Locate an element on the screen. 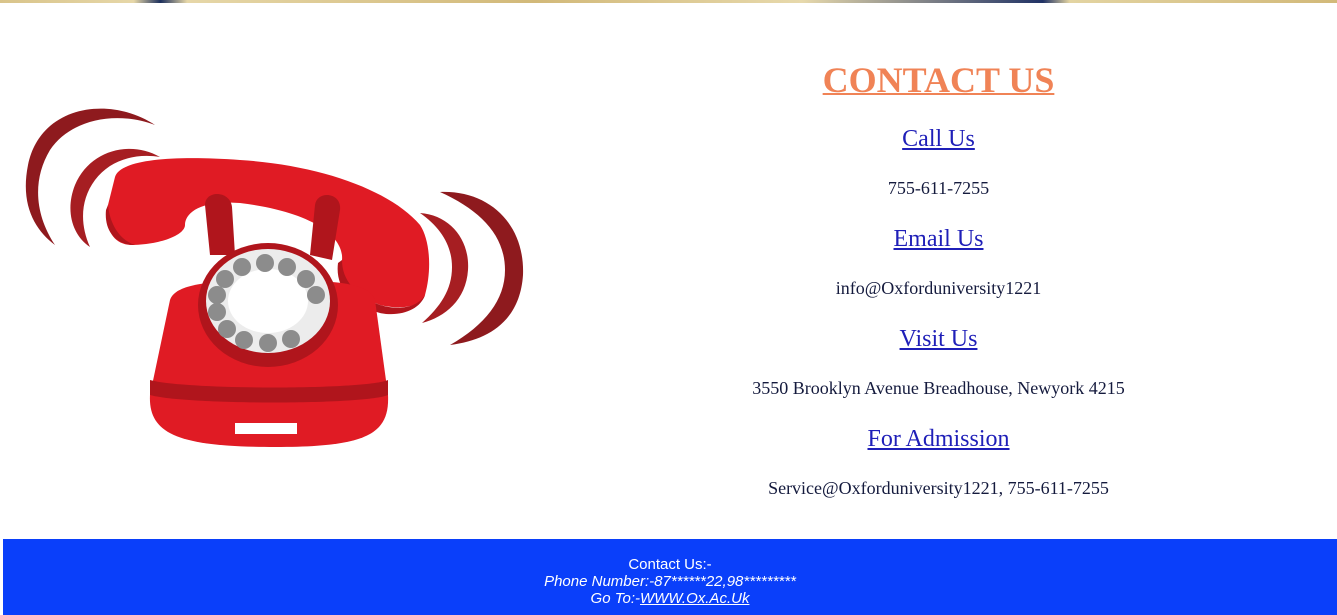 The image size is (1337, 615). for-admission-link: For Admission is located at coordinates (938, 439).